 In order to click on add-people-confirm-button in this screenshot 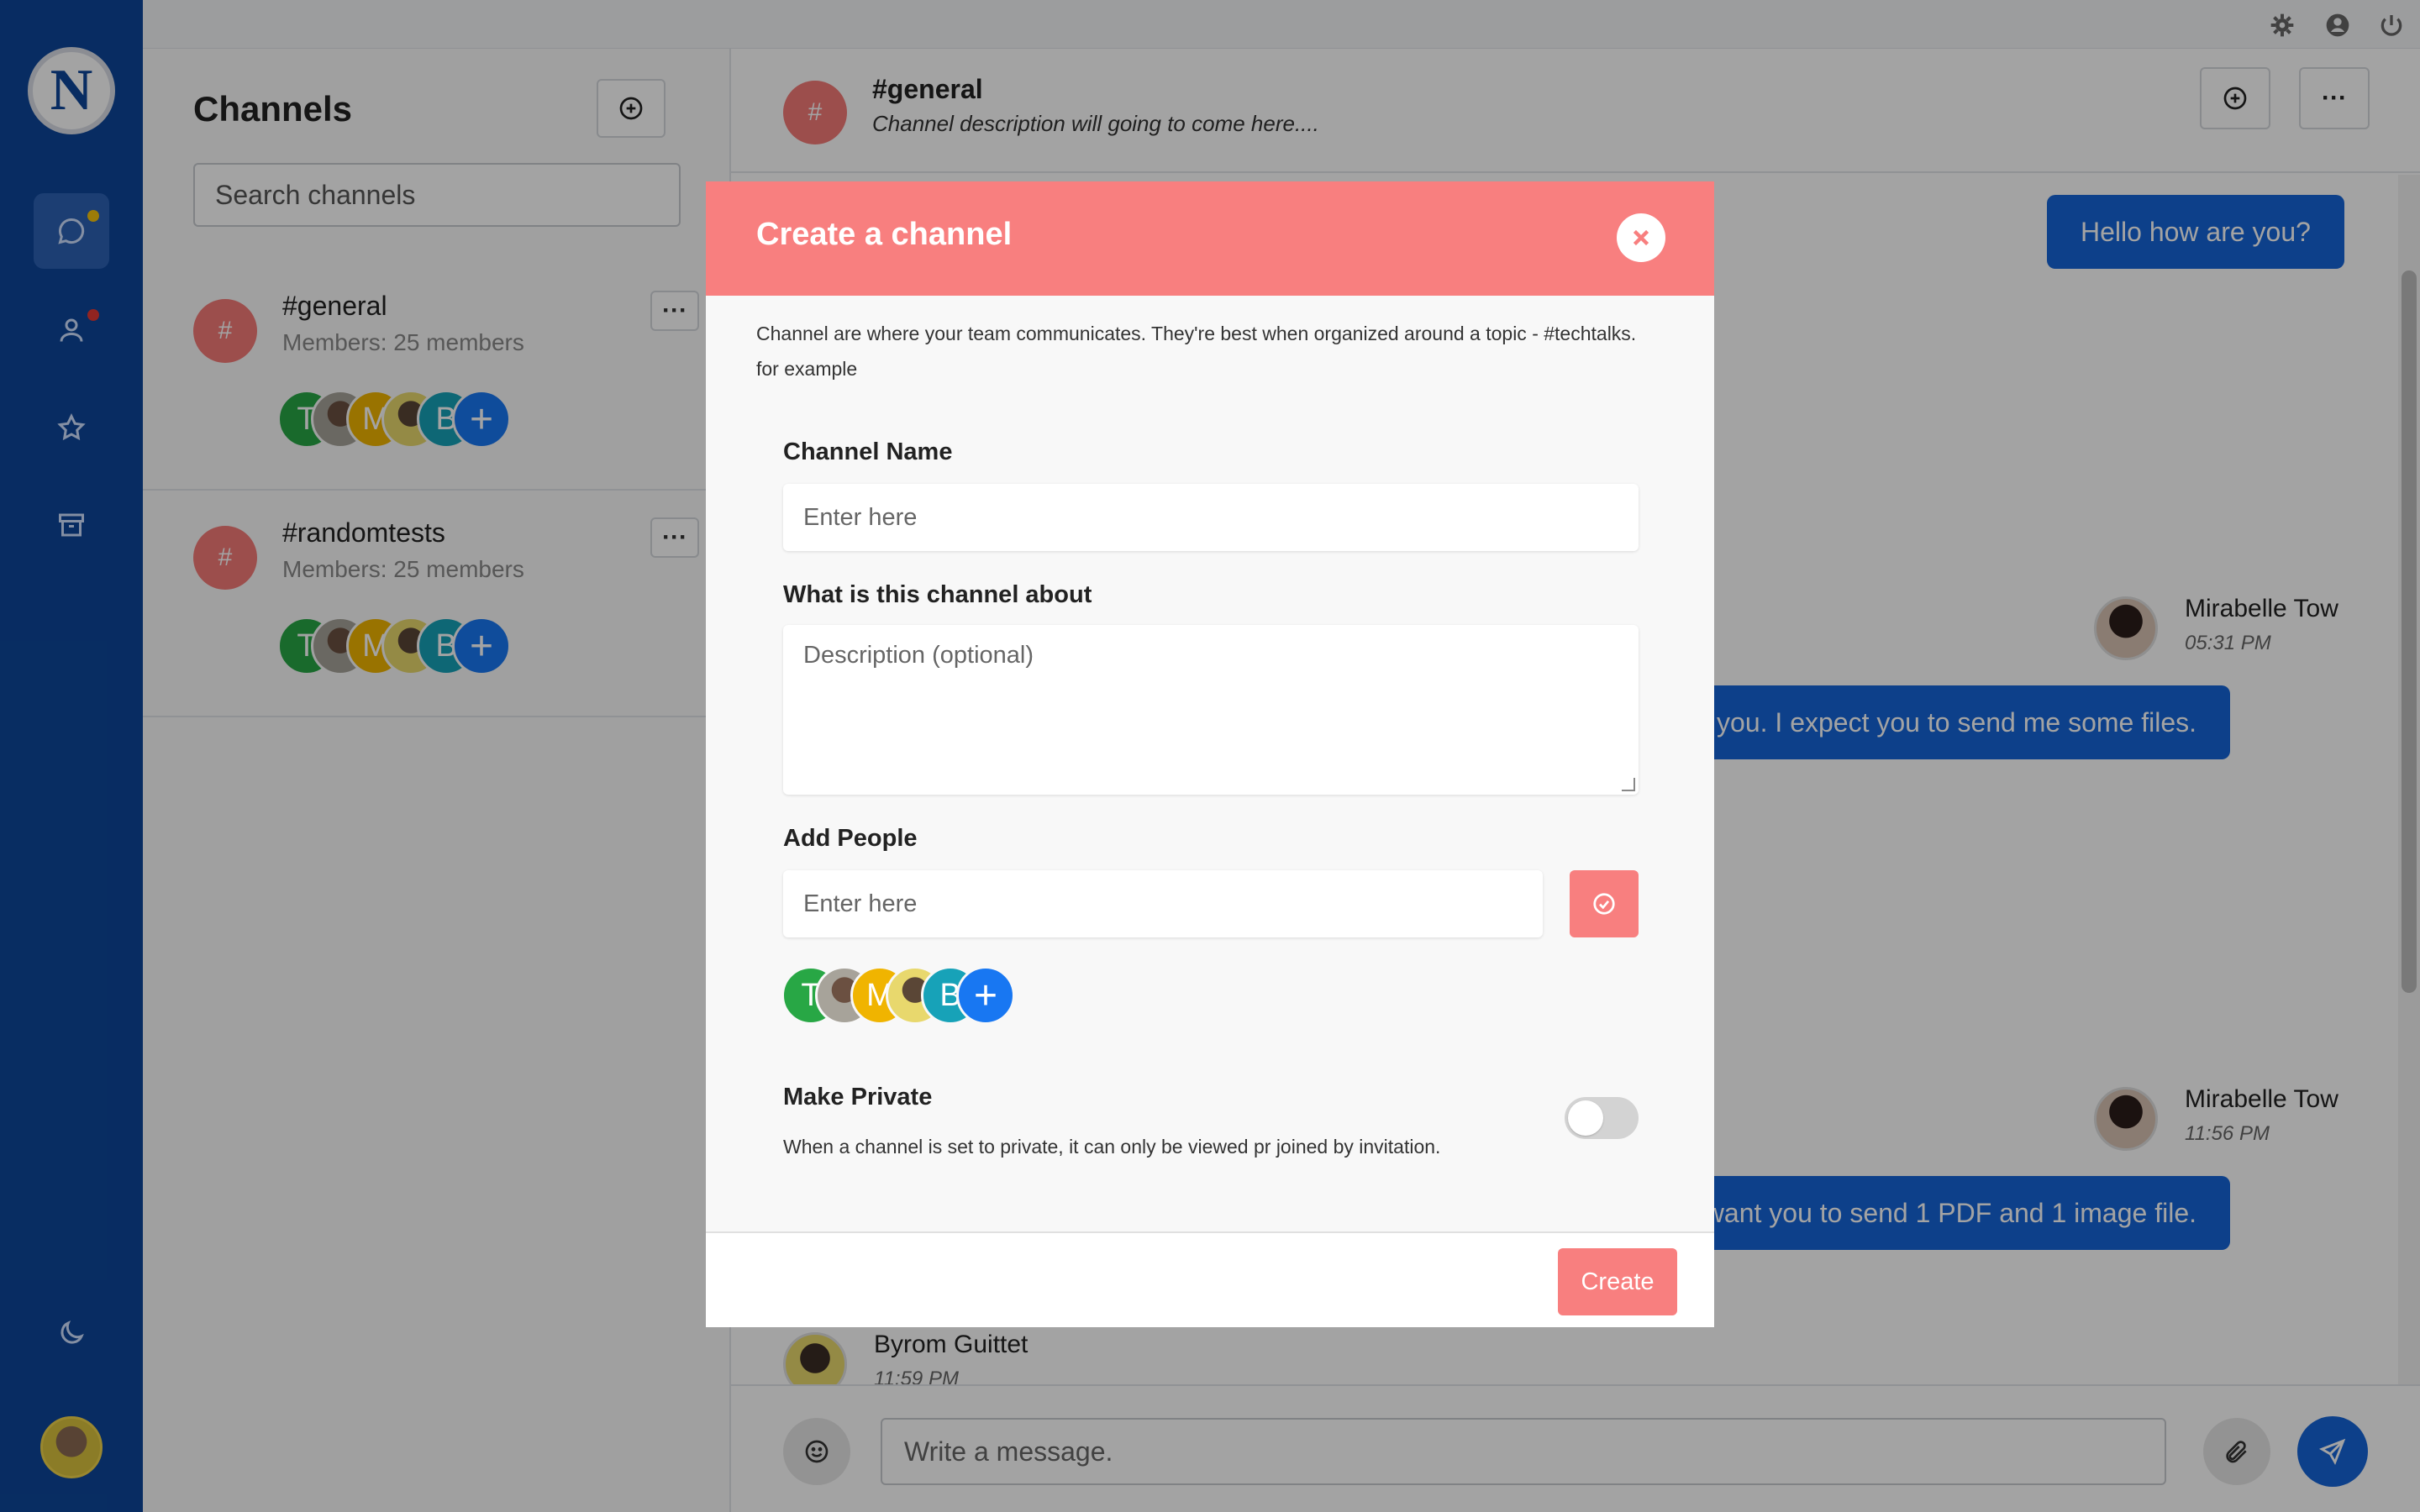, I will do `click(1604, 903)`.